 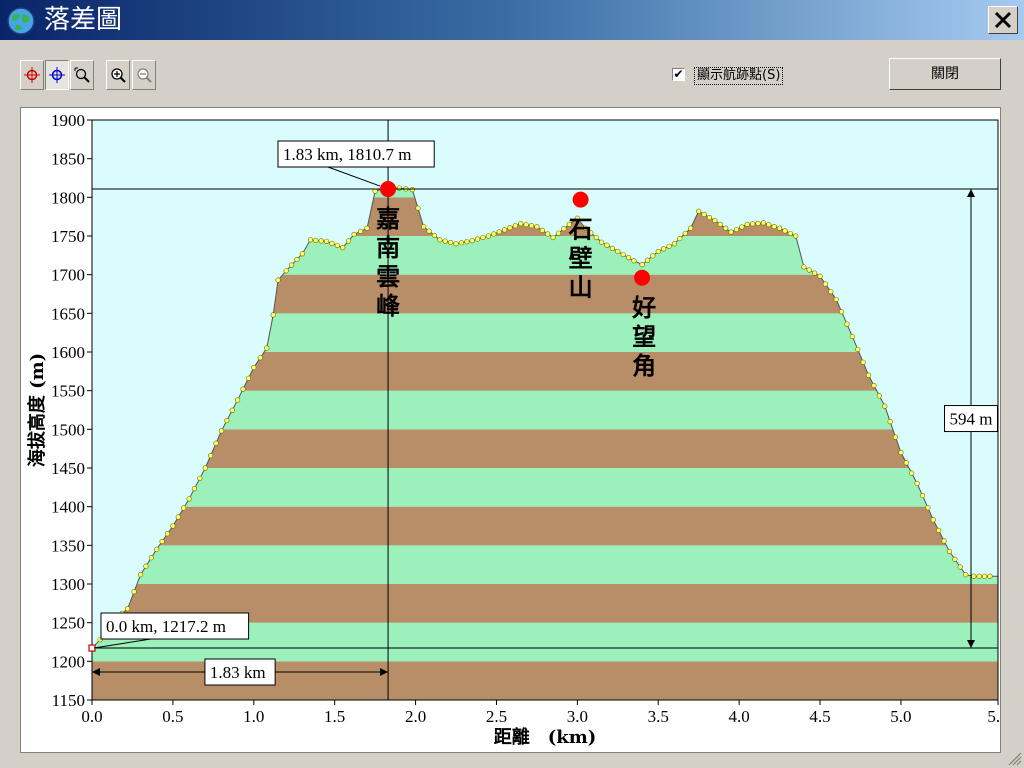 What do you see at coordinates (68, 661) in the screenshot?
I see `y-tick-label: 1200` at bounding box center [68, 661].